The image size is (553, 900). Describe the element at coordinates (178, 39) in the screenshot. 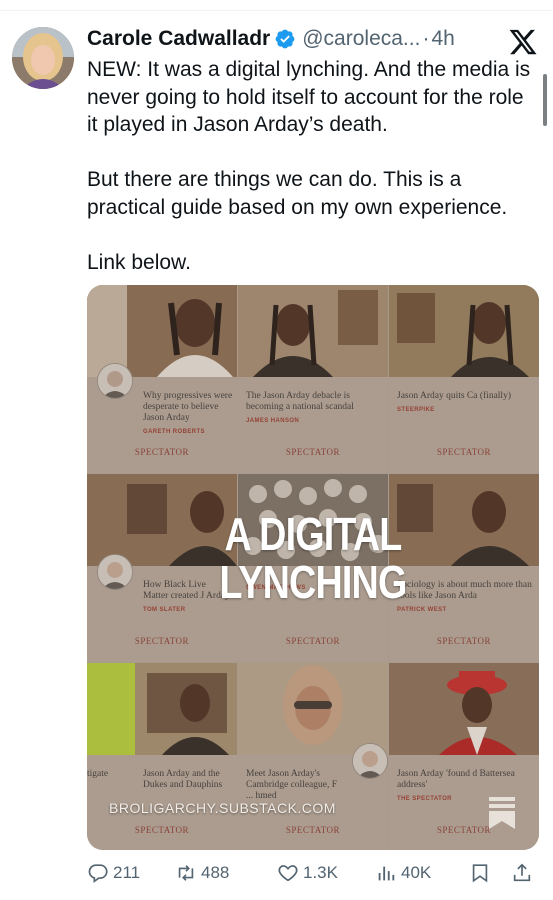

I see `author-name: Carole Cadwalladr` at that location.